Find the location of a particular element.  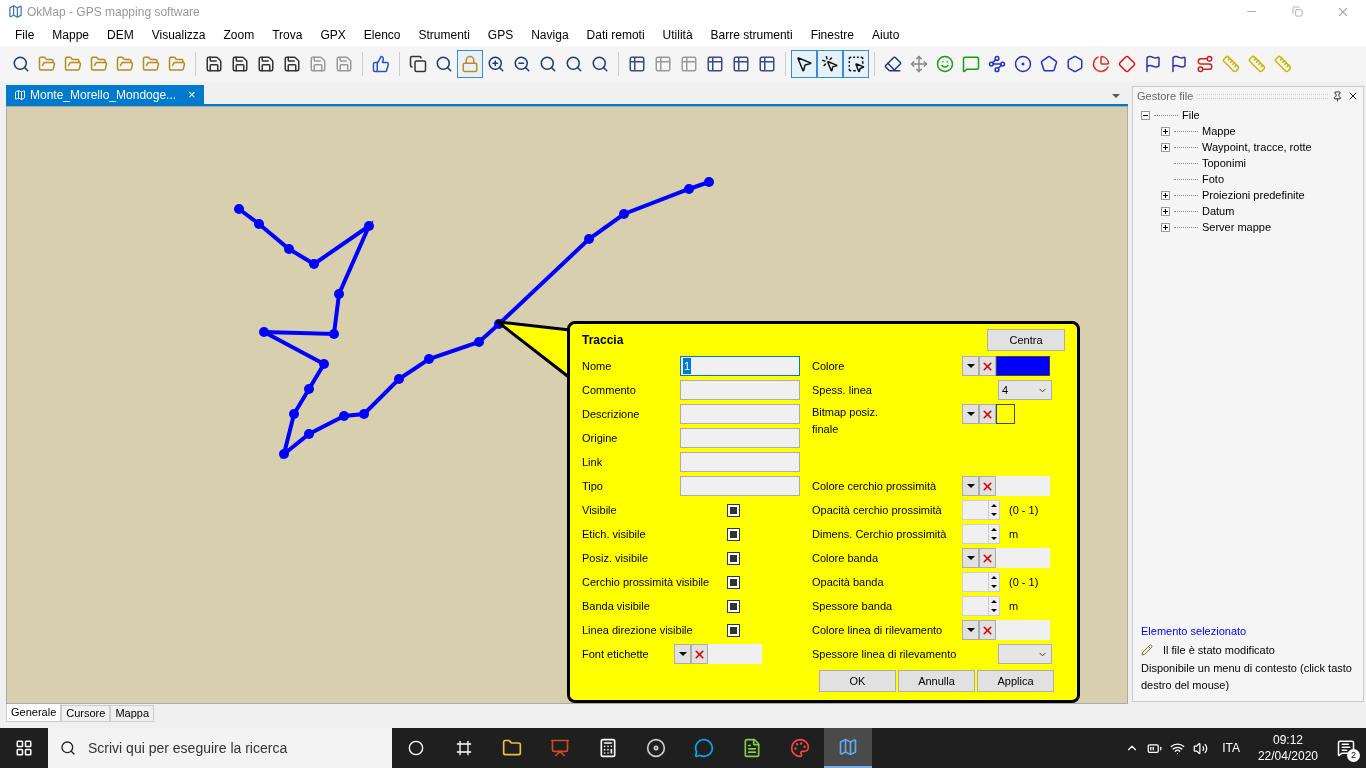

dialog-button: Applica is located at coordinates (1015, 681).